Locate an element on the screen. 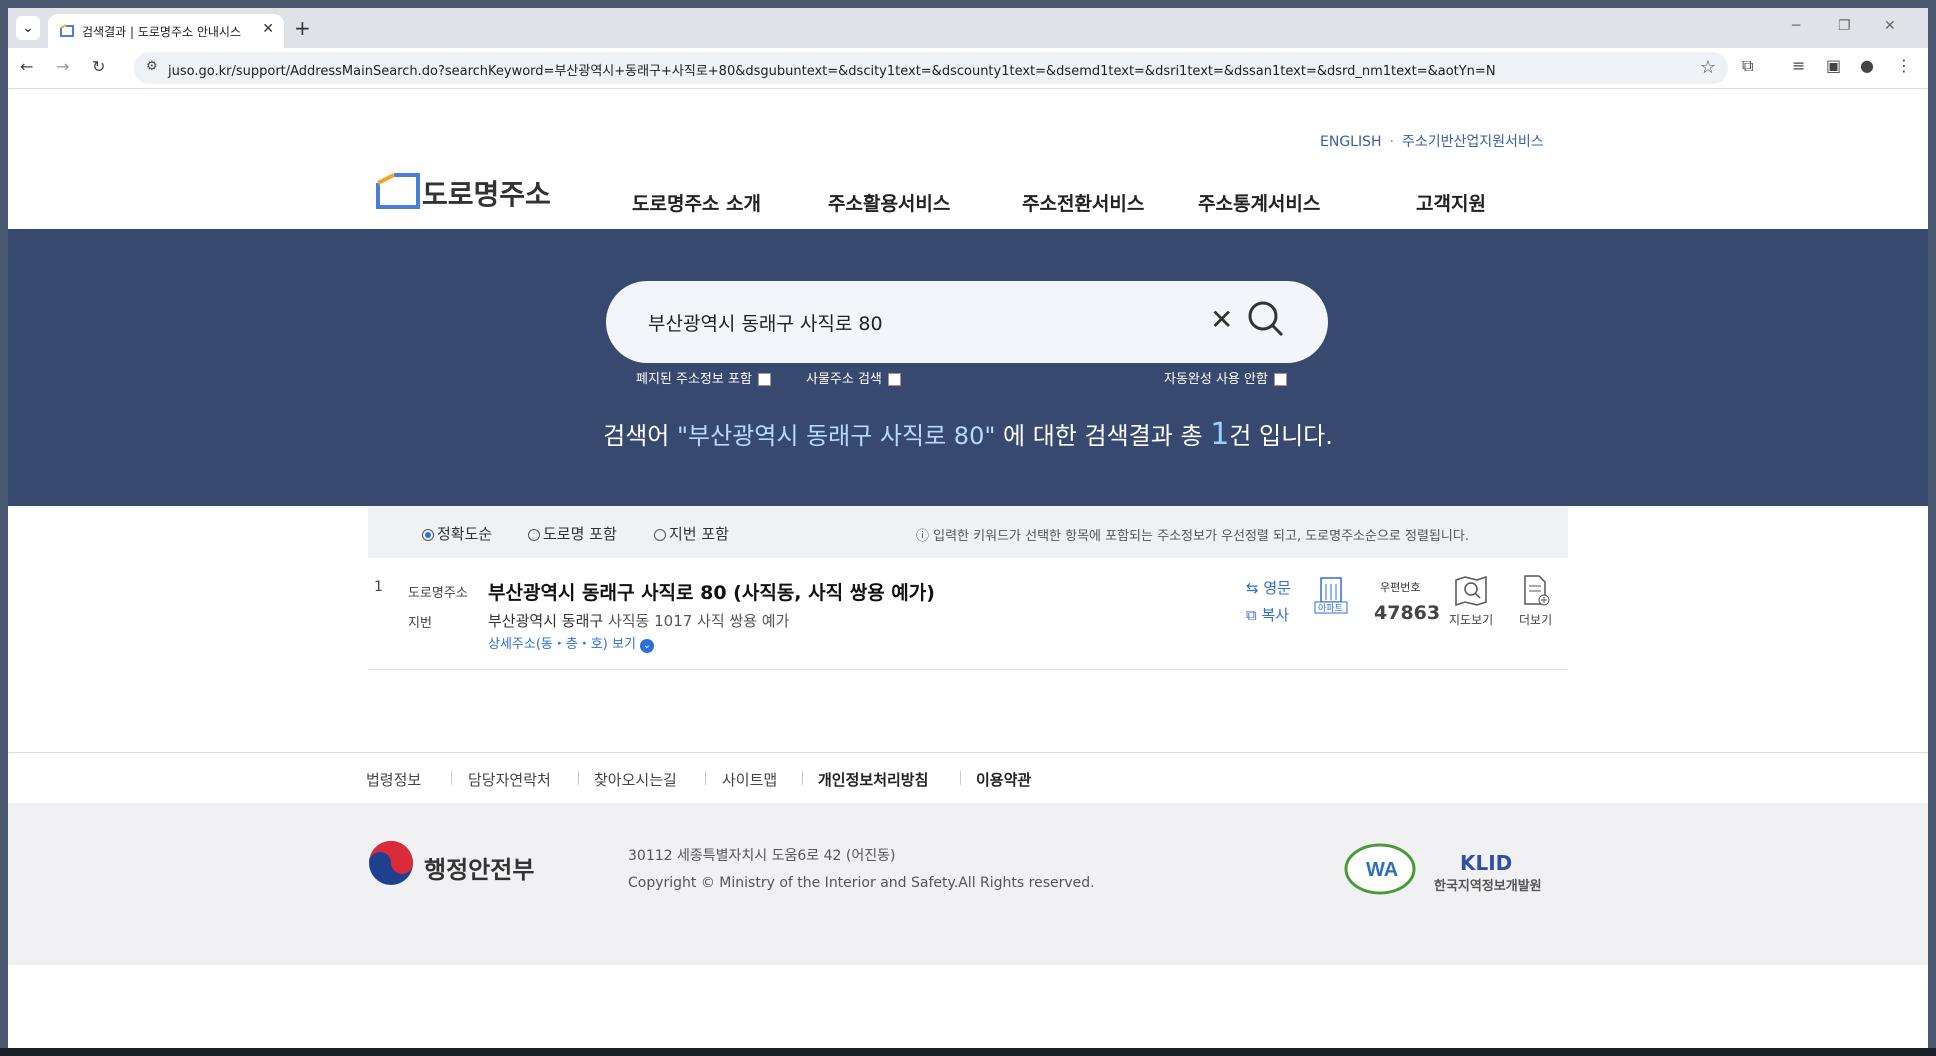 This screenshot has height=1056, width=1936. document-more-icon is located at coordinates (1536, 590).